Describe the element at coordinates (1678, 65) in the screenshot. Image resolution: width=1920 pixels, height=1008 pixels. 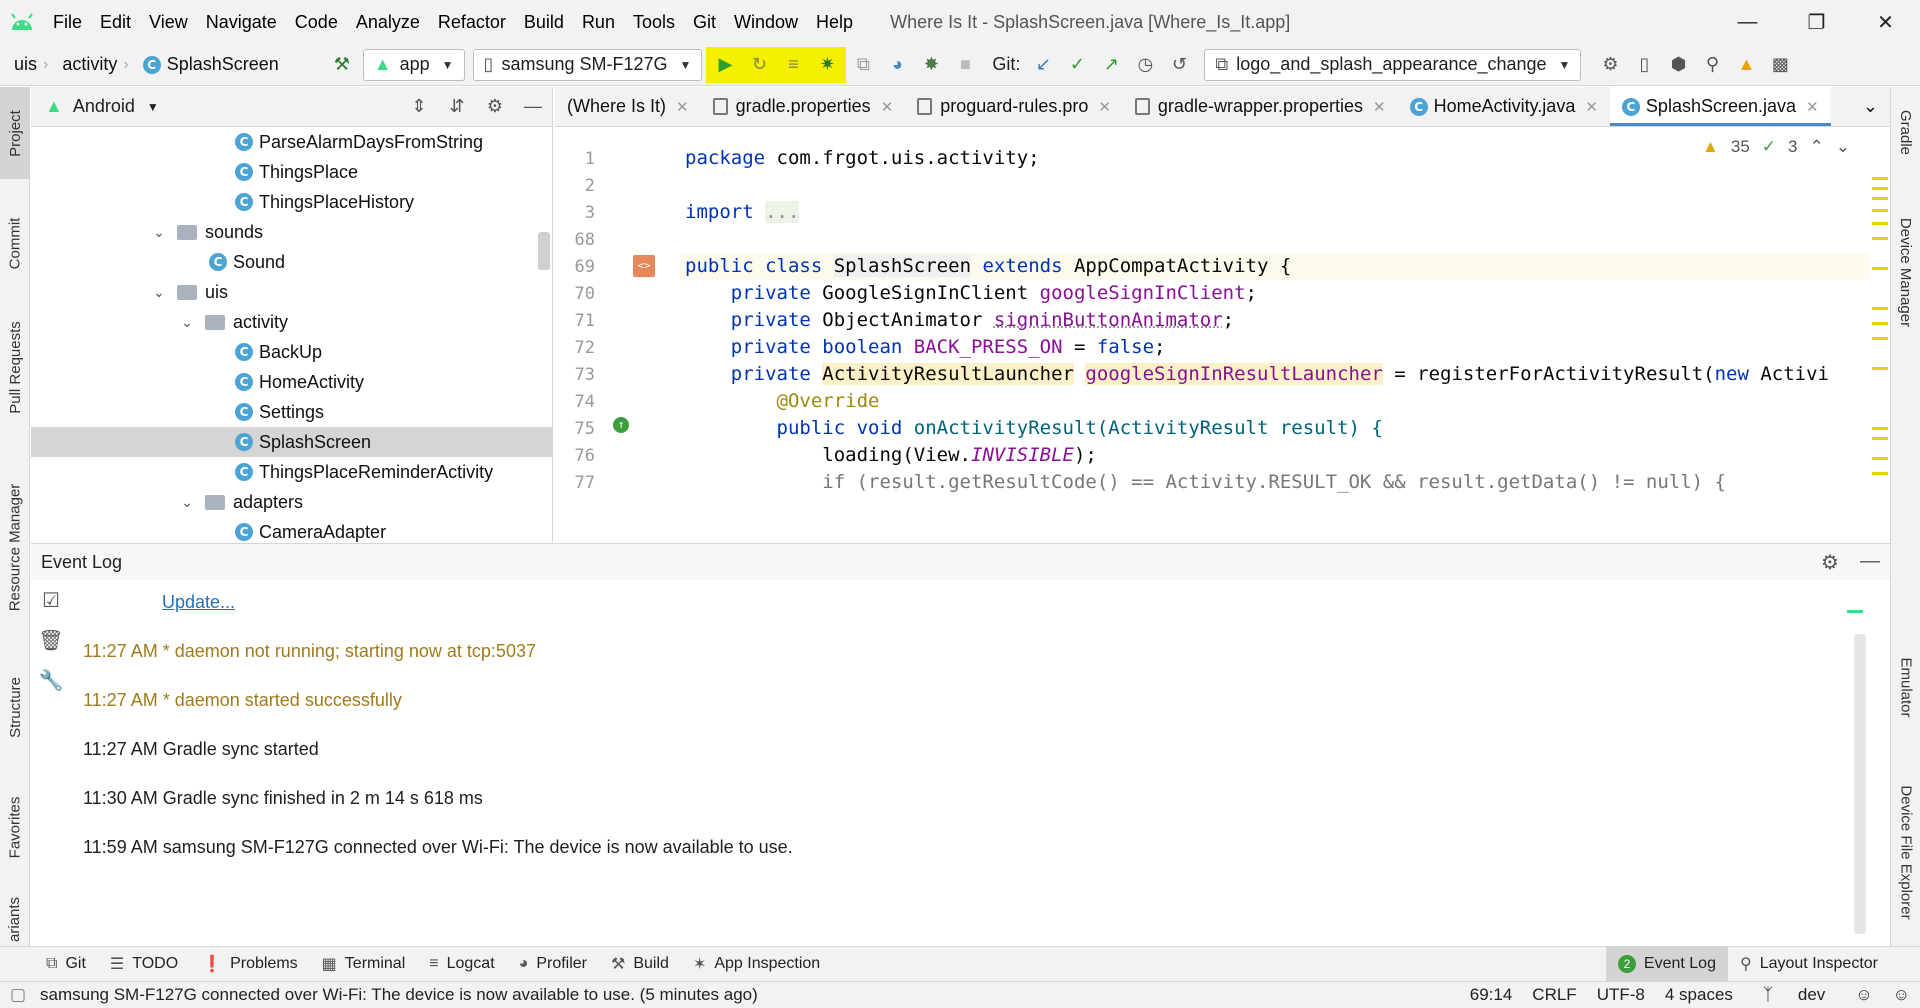
I see `sdk-manager-icon: ⬢` at that location.